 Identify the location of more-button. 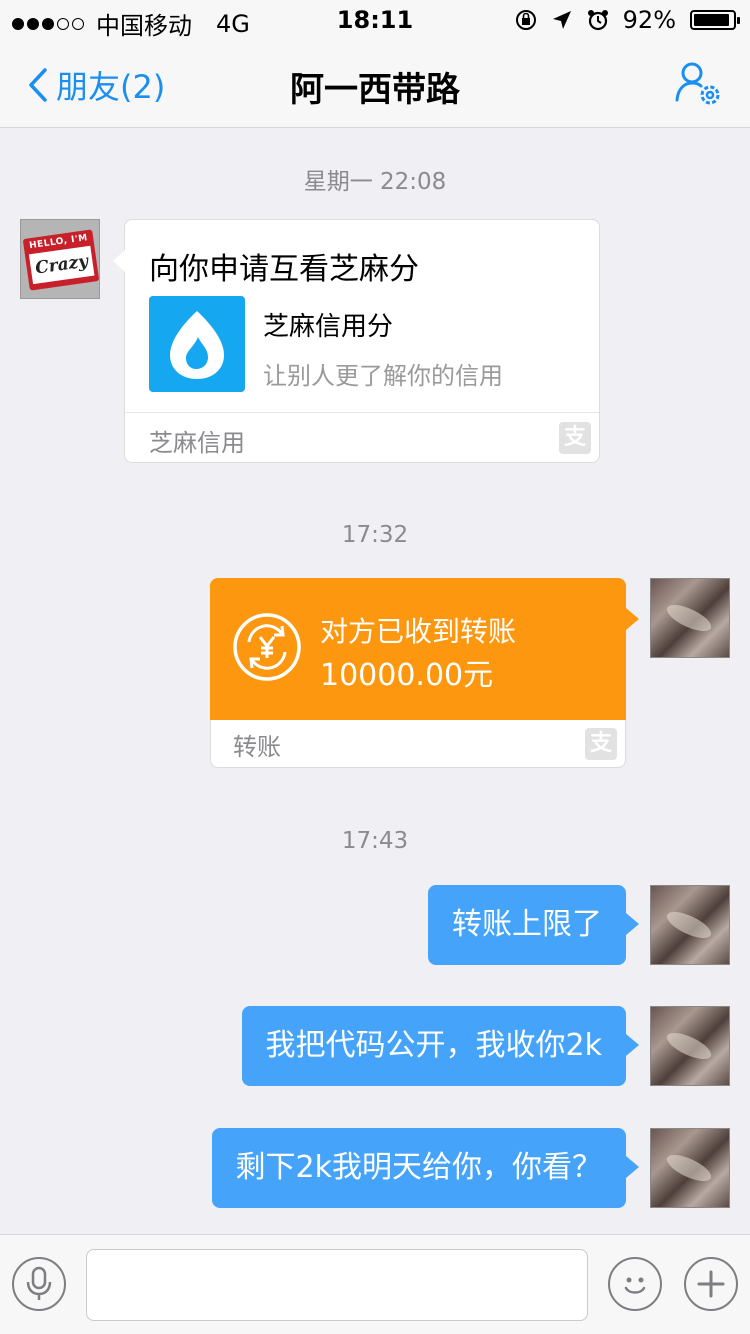
(711, 1284).